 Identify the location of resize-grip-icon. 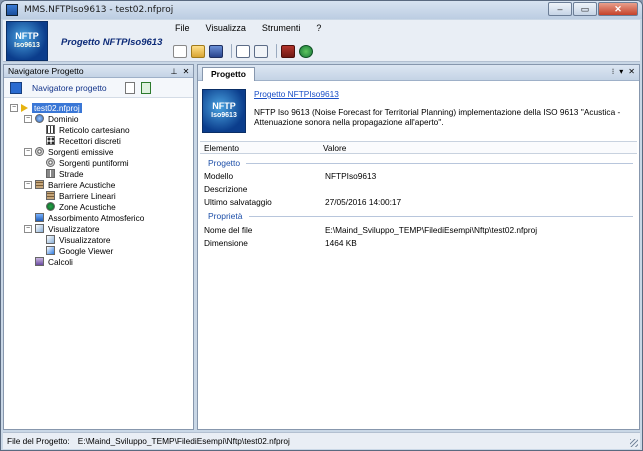
(634, 443).